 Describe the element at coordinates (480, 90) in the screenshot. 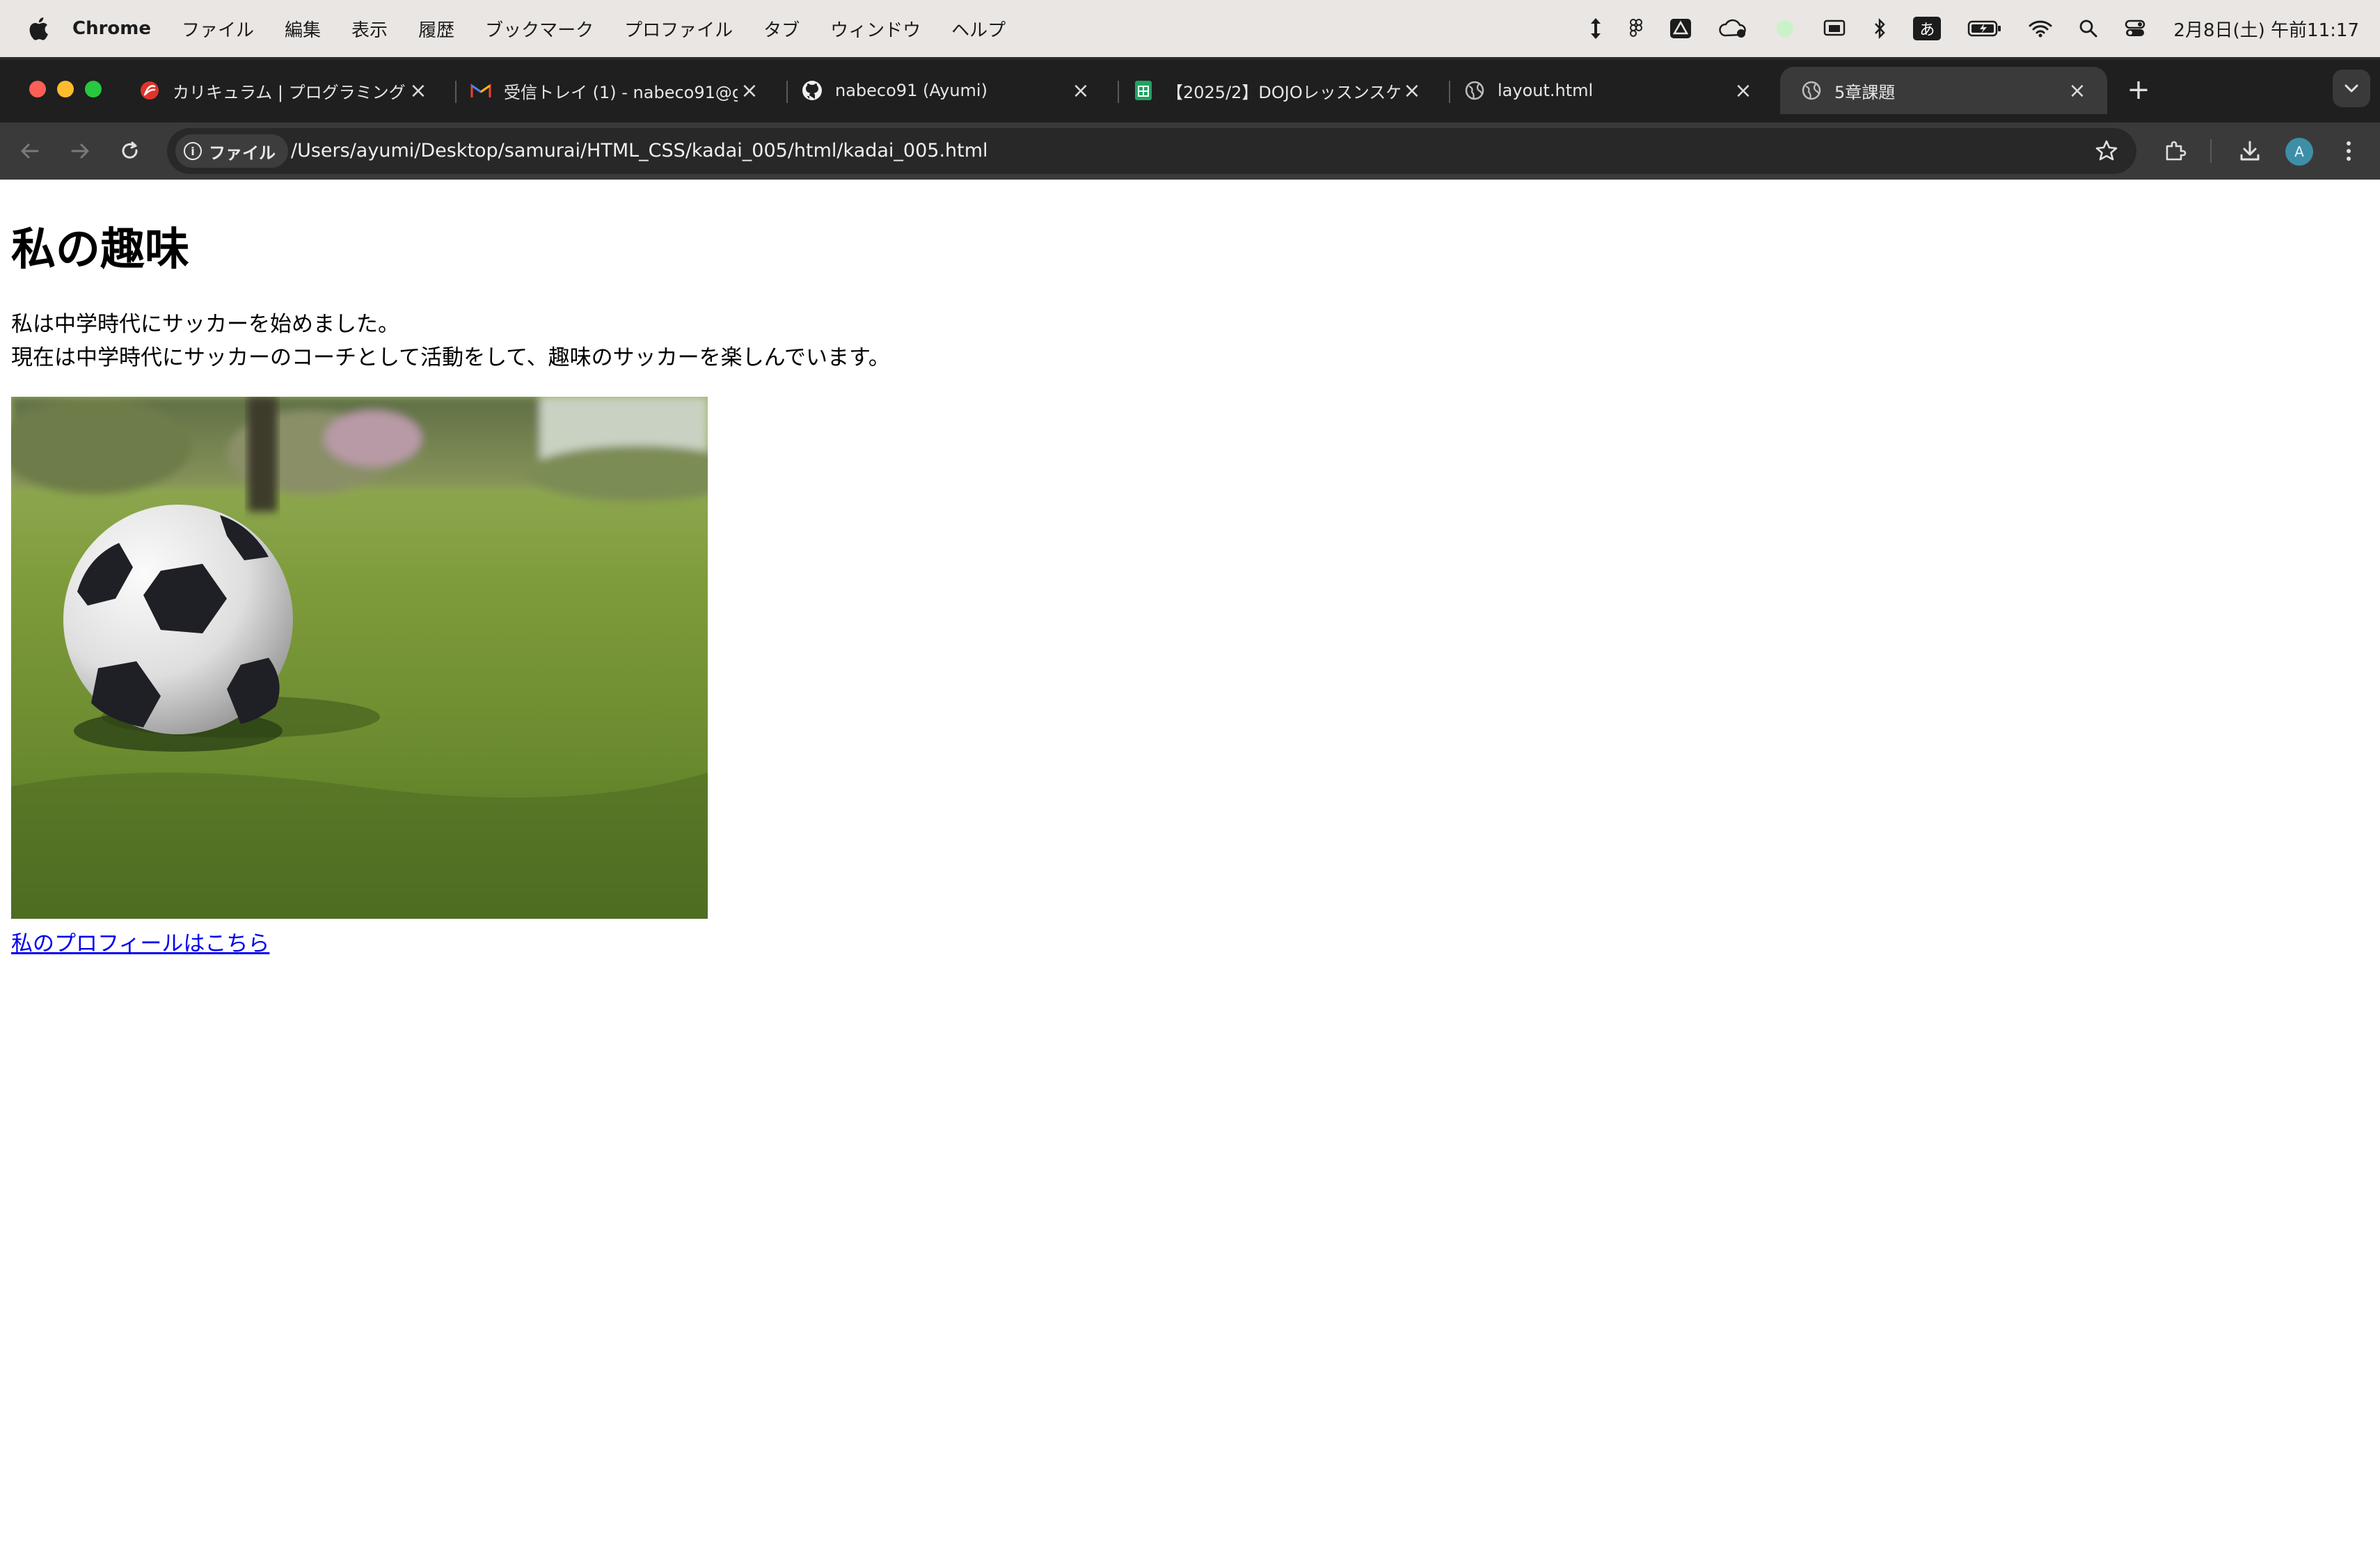

I see `gmail-icon` at that location.